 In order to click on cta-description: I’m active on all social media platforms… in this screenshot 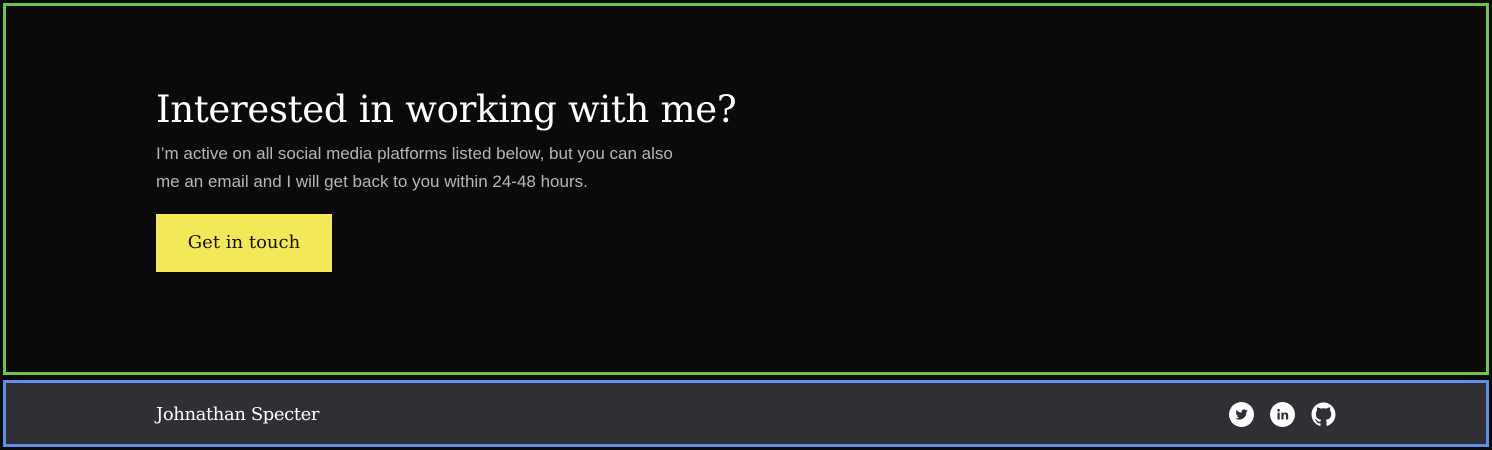, I will do `click(414, 167)`.